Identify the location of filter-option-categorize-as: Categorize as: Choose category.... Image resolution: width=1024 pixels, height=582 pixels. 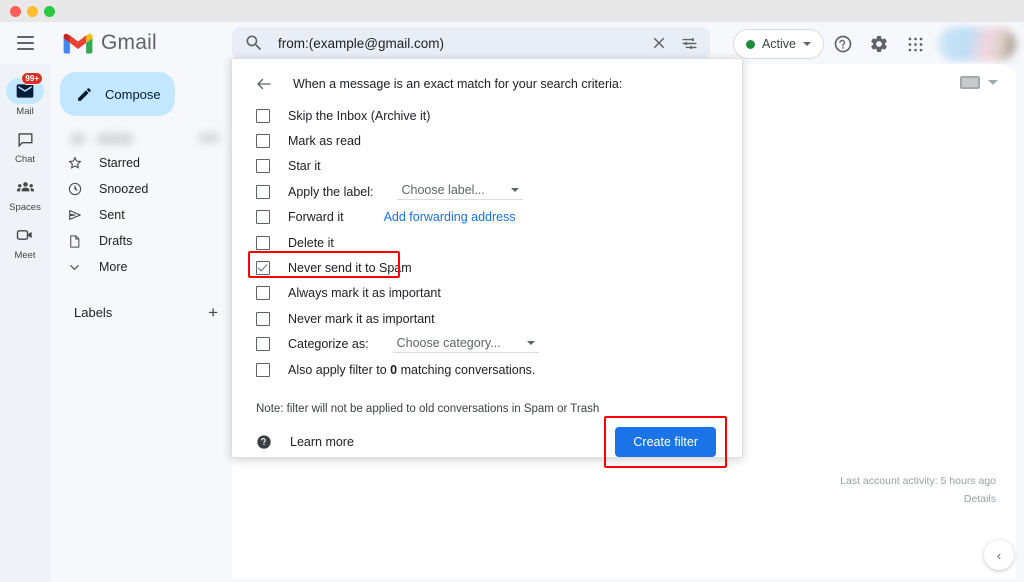
(499, 344).